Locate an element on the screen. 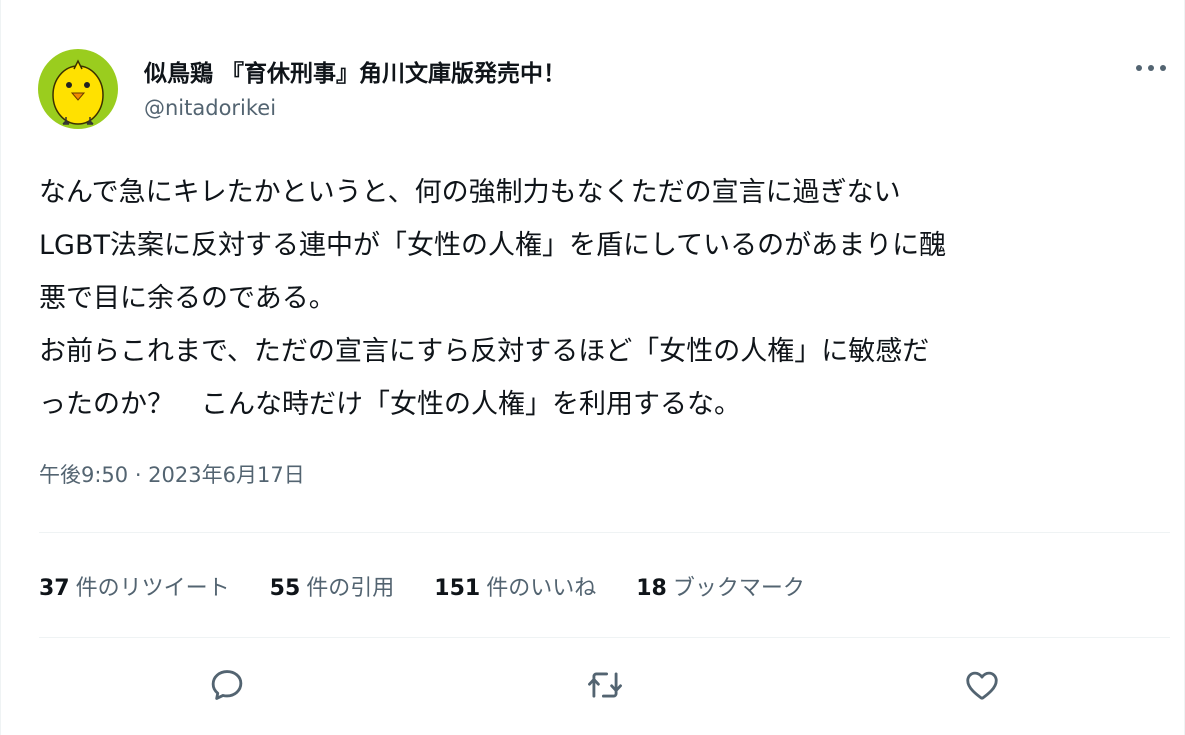 This screenshot has width=1185, height=735. like-count-label: 件のいいね is located at coordinates (541, 588).